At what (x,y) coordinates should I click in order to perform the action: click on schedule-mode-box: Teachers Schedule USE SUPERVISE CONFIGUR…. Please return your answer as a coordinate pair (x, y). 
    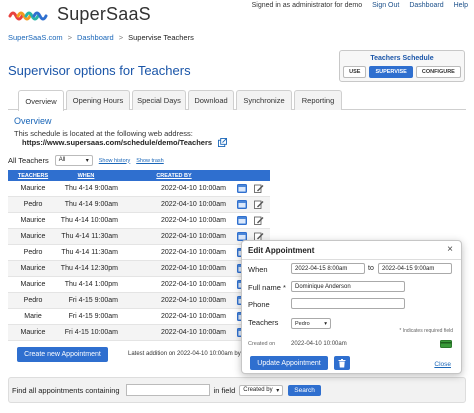
    Looking at the image, I should click on (402, 66).